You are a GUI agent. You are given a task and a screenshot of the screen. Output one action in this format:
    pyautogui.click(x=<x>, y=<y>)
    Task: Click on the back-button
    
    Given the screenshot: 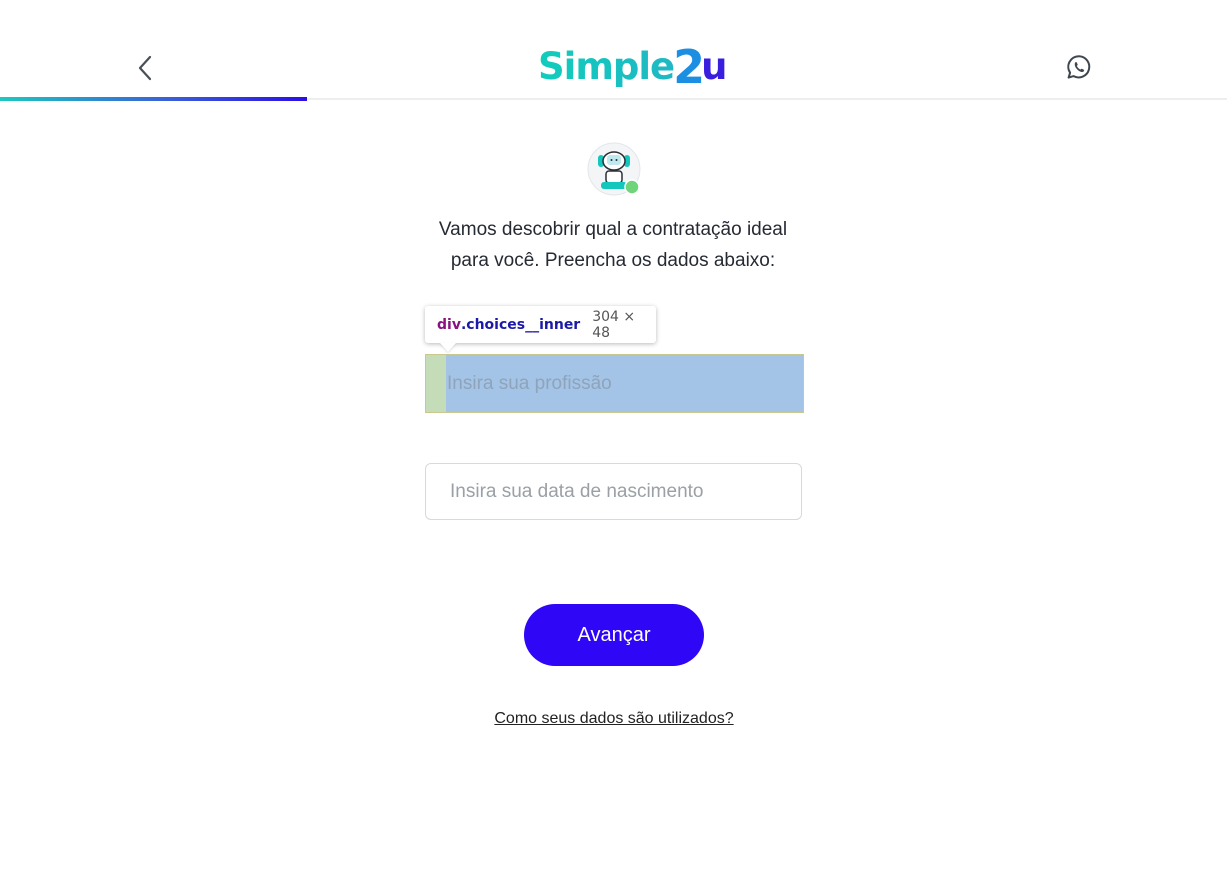 What is the action you would take?
    pyautogui.click(x=145, y=68)
    